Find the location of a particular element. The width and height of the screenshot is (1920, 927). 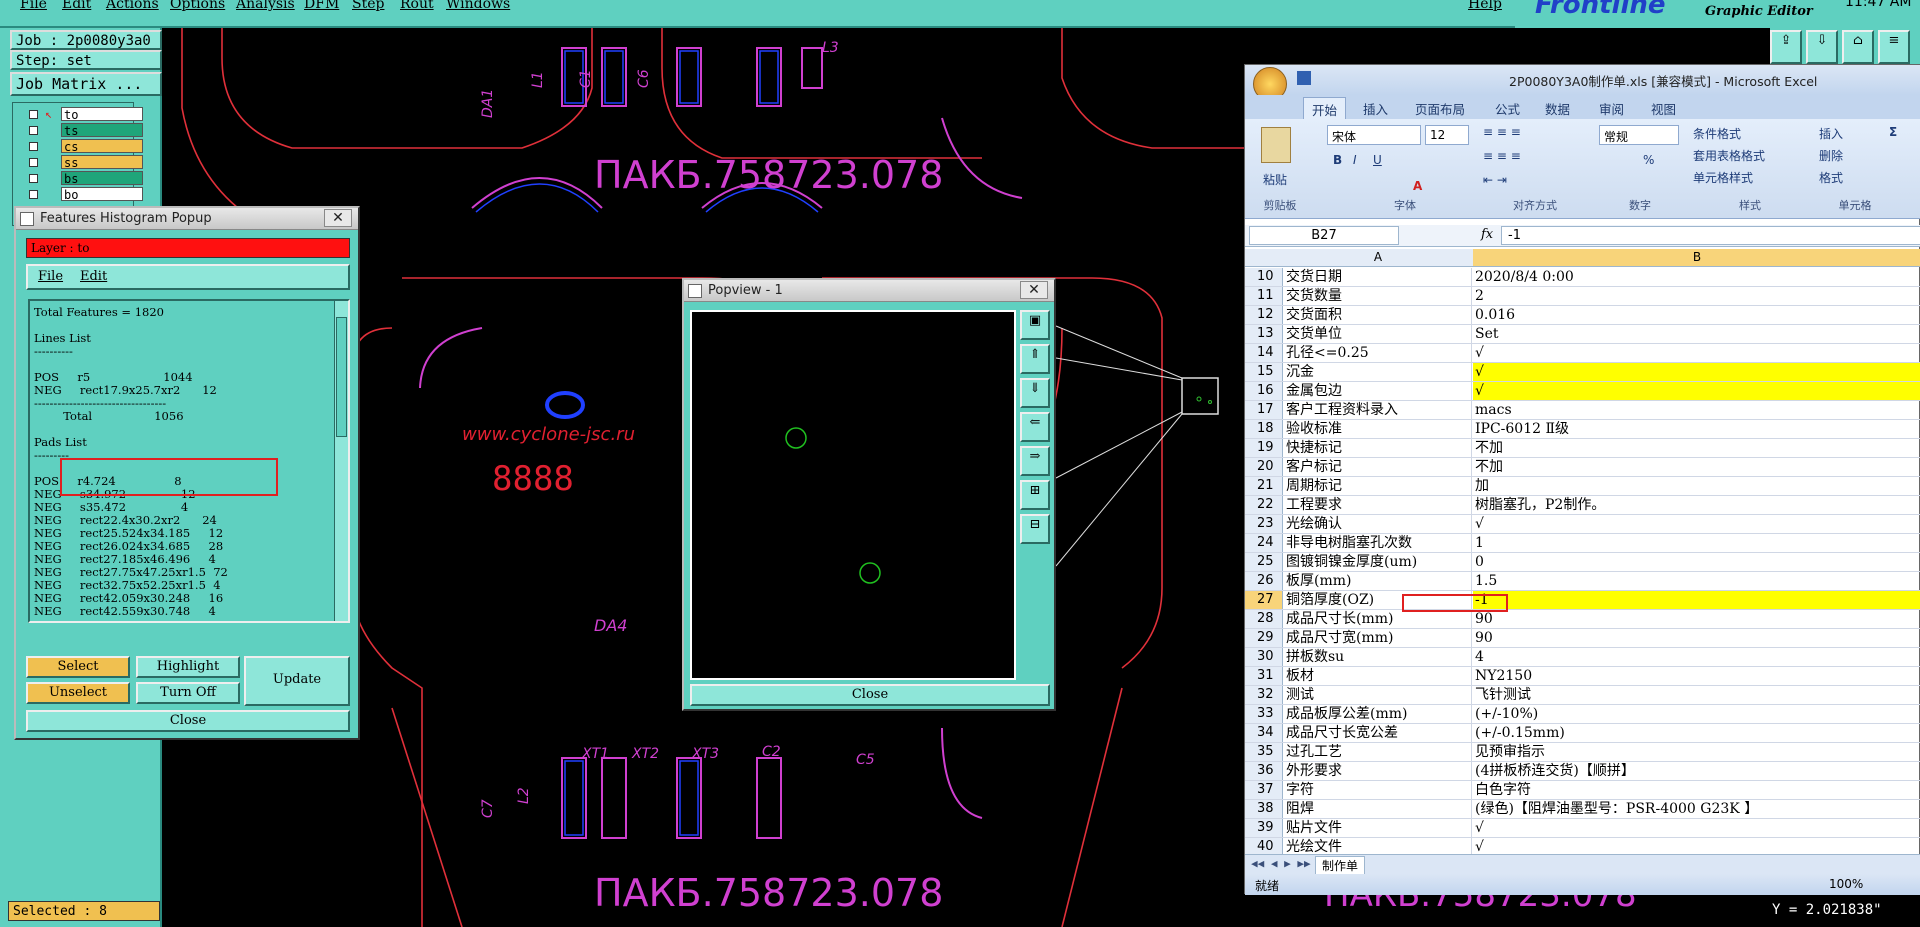

cell-a: 客户工程资料录入 is located at coordinates (1378, 410).